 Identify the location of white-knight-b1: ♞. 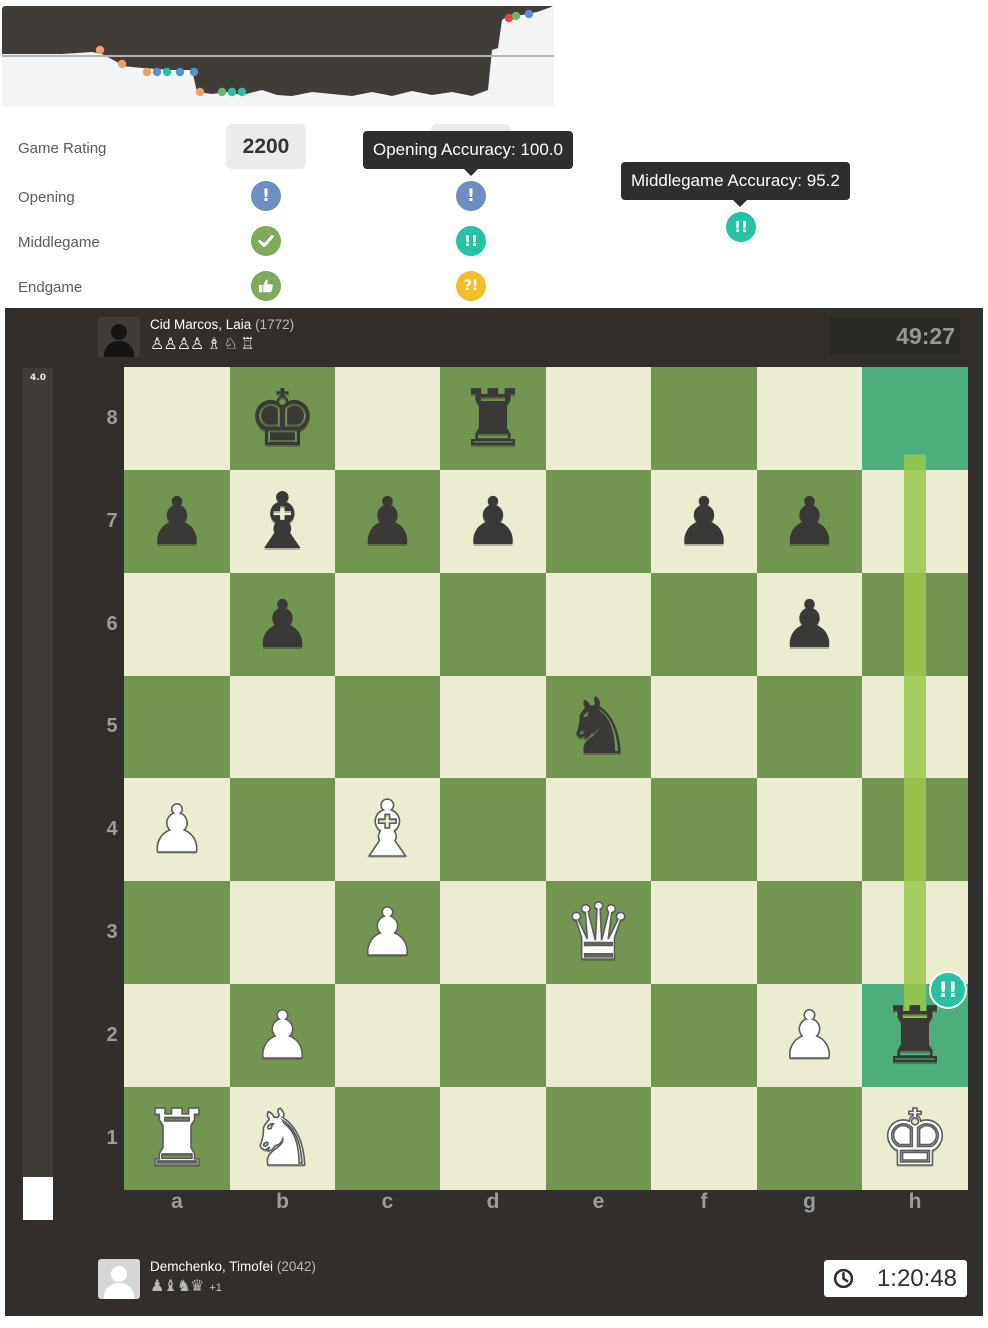
(282, 1138).